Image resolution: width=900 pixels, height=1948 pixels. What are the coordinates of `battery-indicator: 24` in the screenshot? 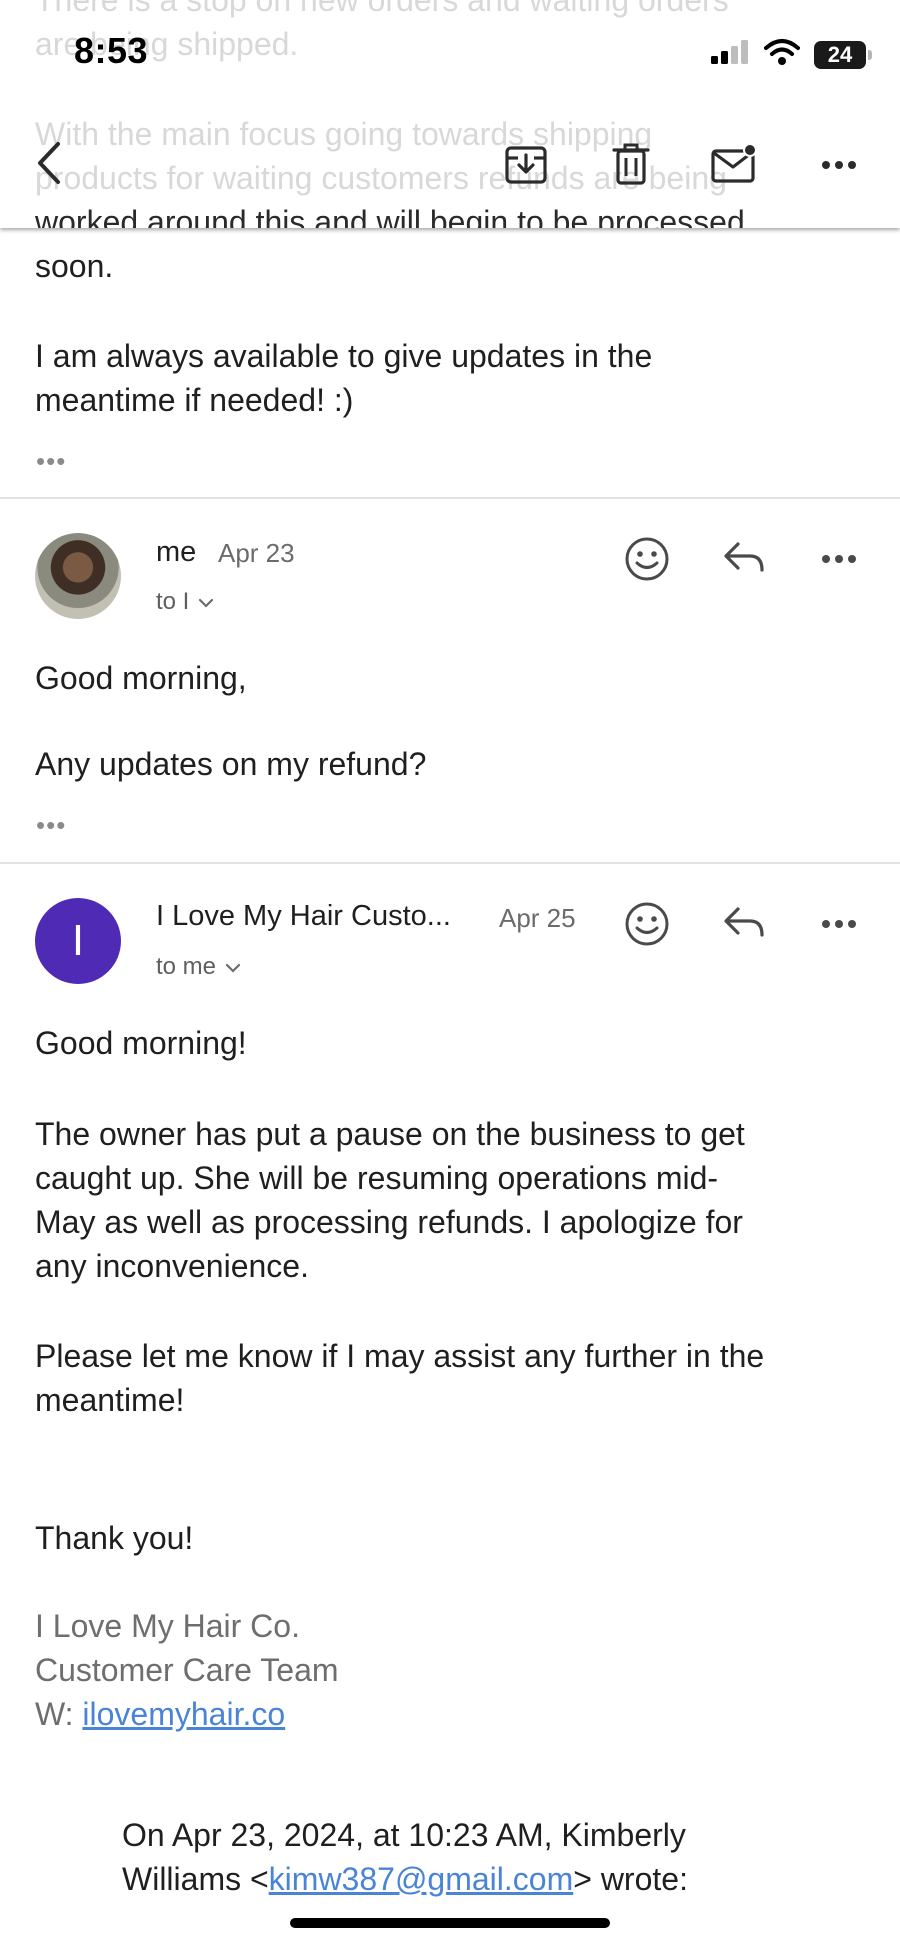 It's located at (843, 54).